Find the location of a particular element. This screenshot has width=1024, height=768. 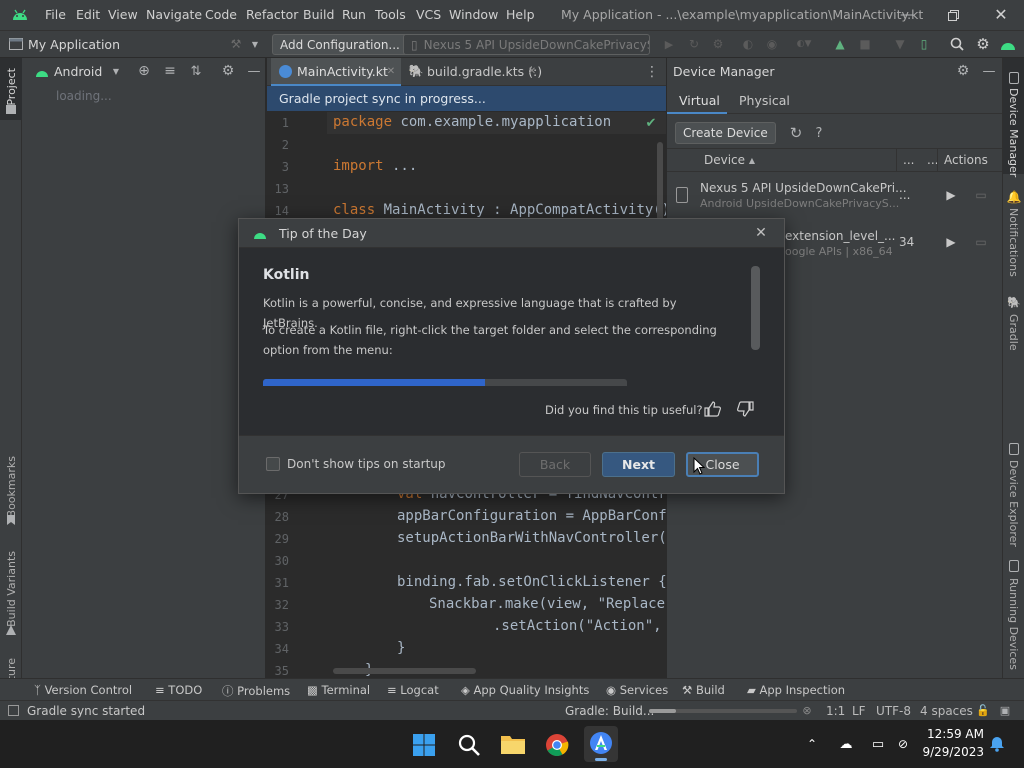

onedrive-icon: ☁ is located at coordinates (846, 744).